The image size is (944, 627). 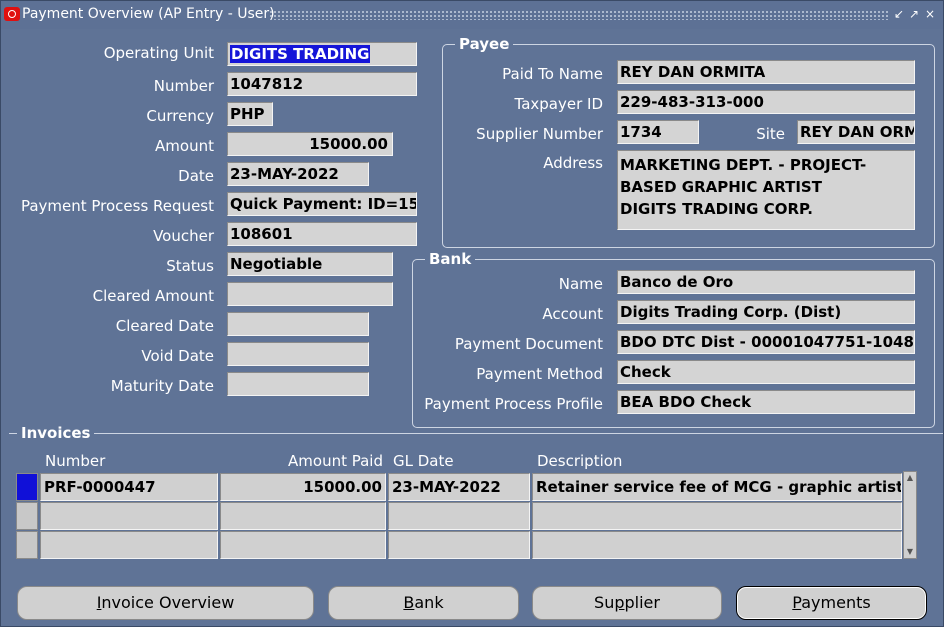 What do you see at coordinates (450, 259) in the screenshot?
I see `bank-group-title: Bank` at bounding box center [450, 259].